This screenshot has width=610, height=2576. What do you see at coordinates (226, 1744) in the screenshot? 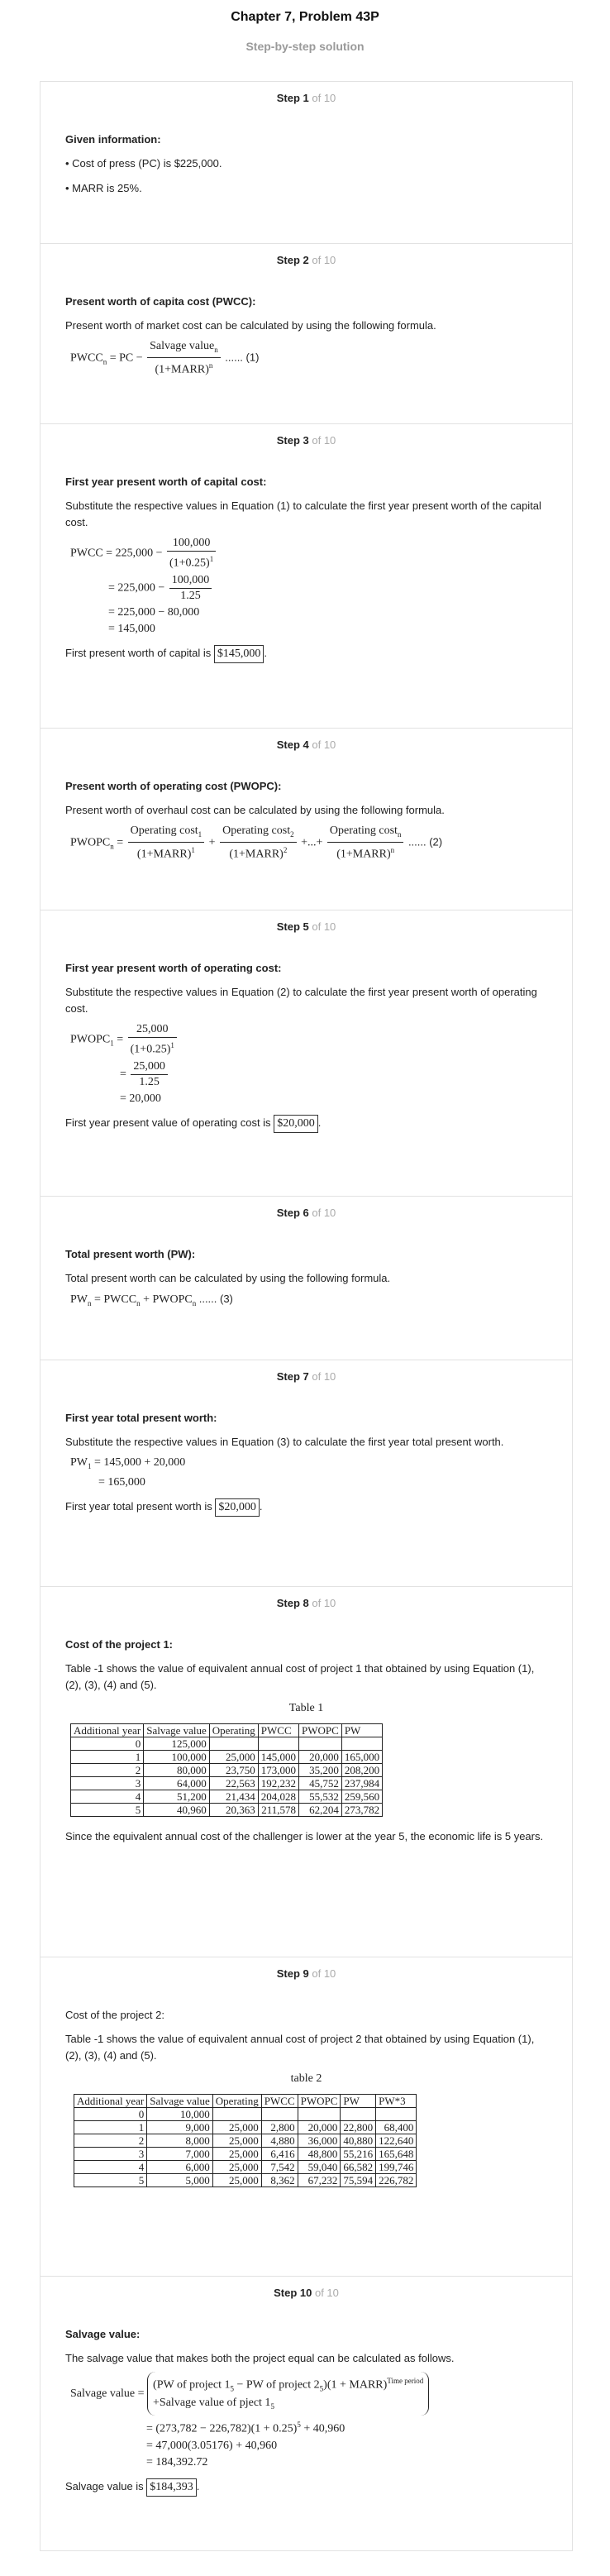
I see `table-row: 0 125,000` at bounding box center [226, 1744].